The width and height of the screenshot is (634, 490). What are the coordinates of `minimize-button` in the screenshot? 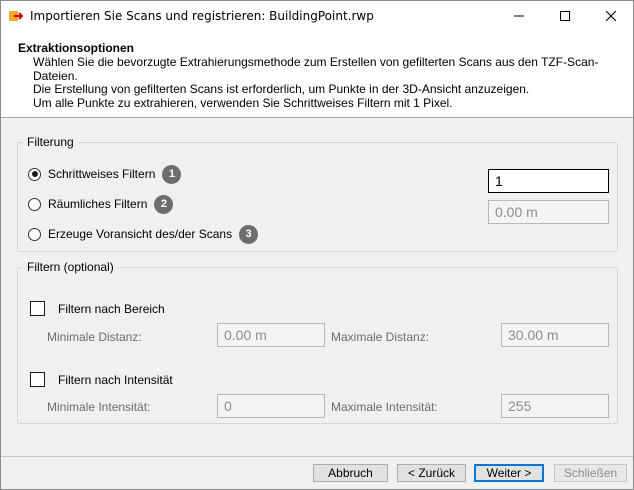 It's located at (519, 16).